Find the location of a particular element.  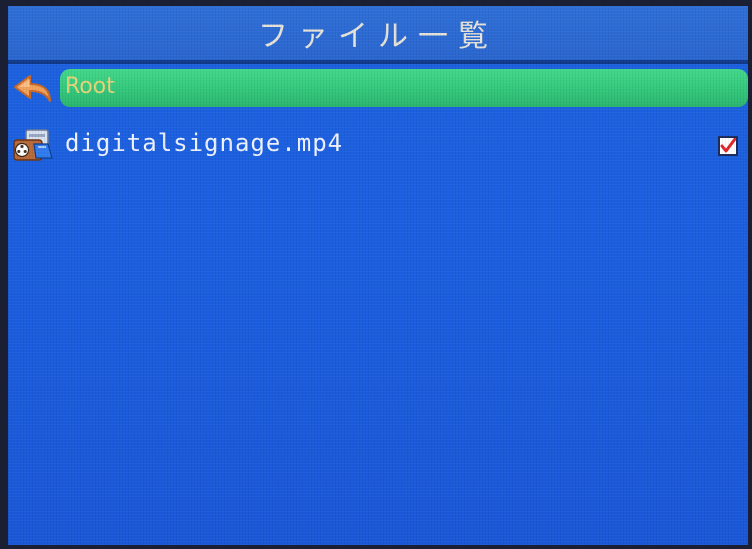

back-arrow-icon is located at coordinates (33, 88).